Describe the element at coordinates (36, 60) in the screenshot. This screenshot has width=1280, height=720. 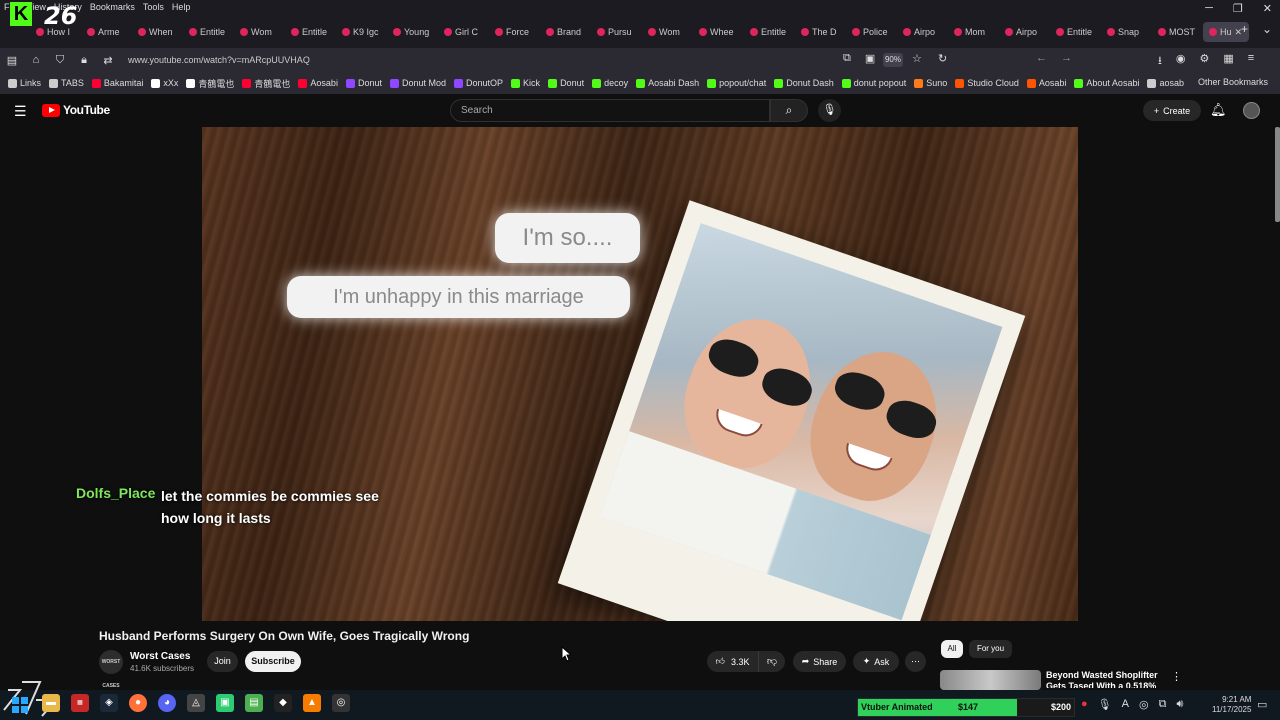
I see `home-icon: ⌂` at that location.